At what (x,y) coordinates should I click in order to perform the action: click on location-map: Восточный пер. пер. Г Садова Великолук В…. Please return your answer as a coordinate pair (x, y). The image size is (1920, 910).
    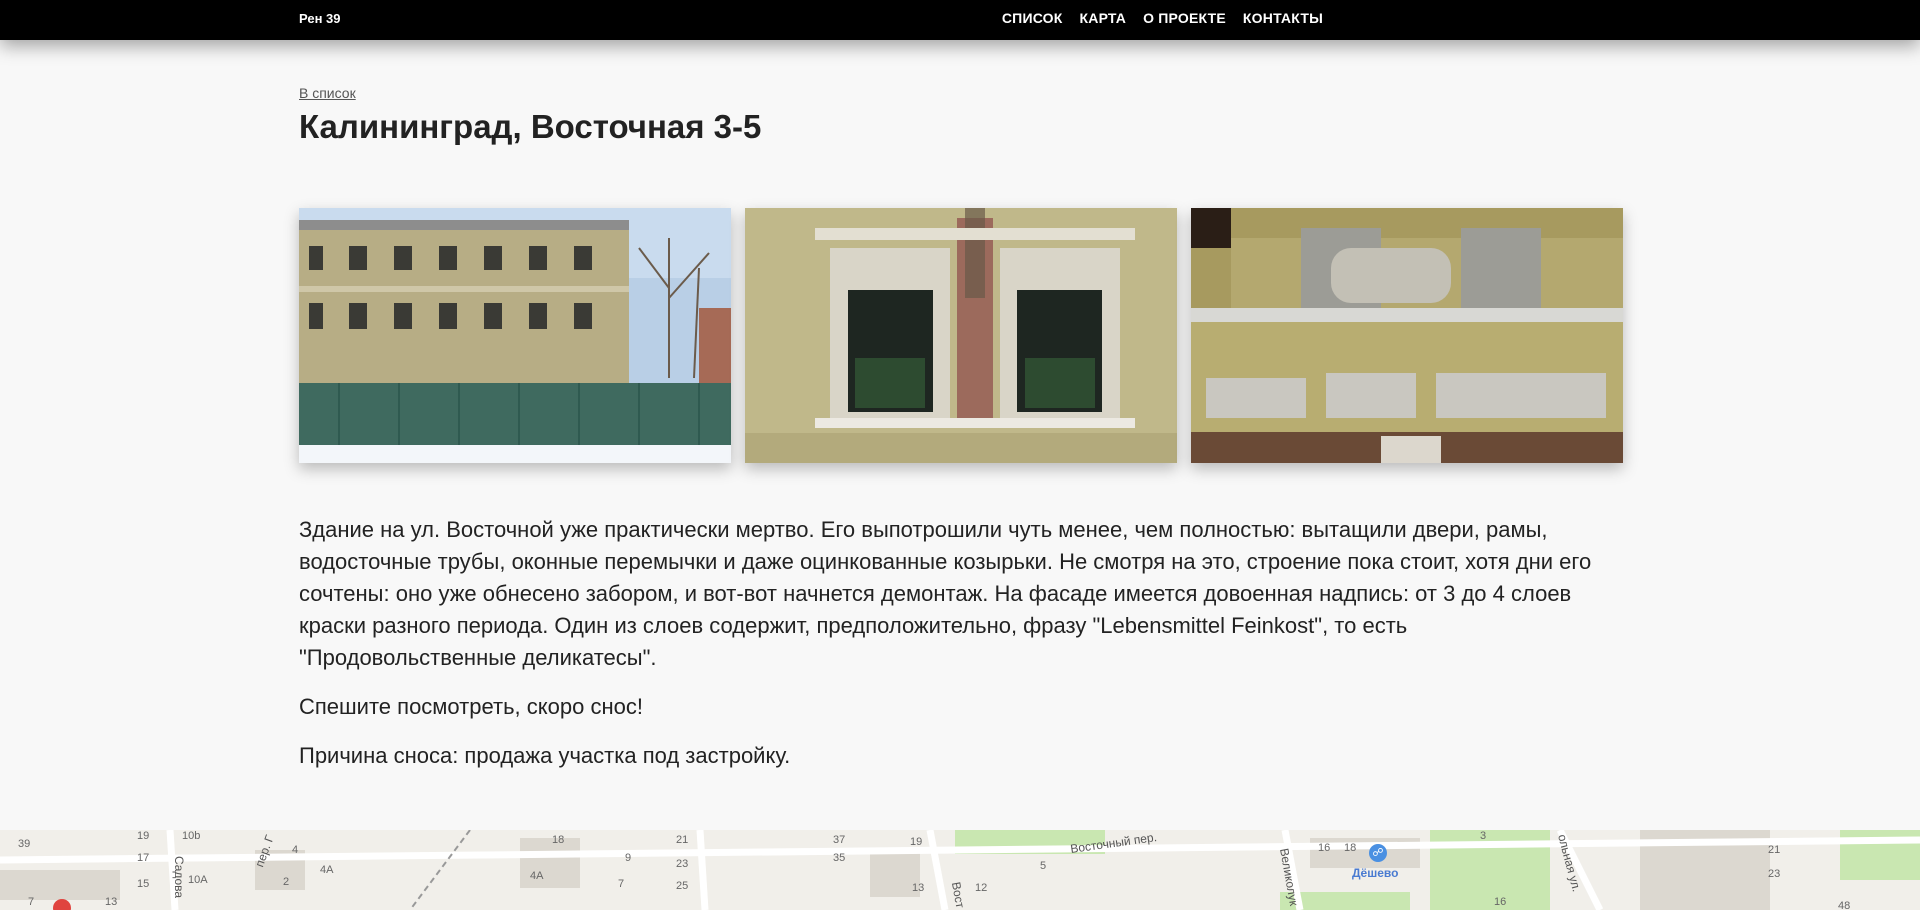
    Looking at the image, I should click on (960, 870).